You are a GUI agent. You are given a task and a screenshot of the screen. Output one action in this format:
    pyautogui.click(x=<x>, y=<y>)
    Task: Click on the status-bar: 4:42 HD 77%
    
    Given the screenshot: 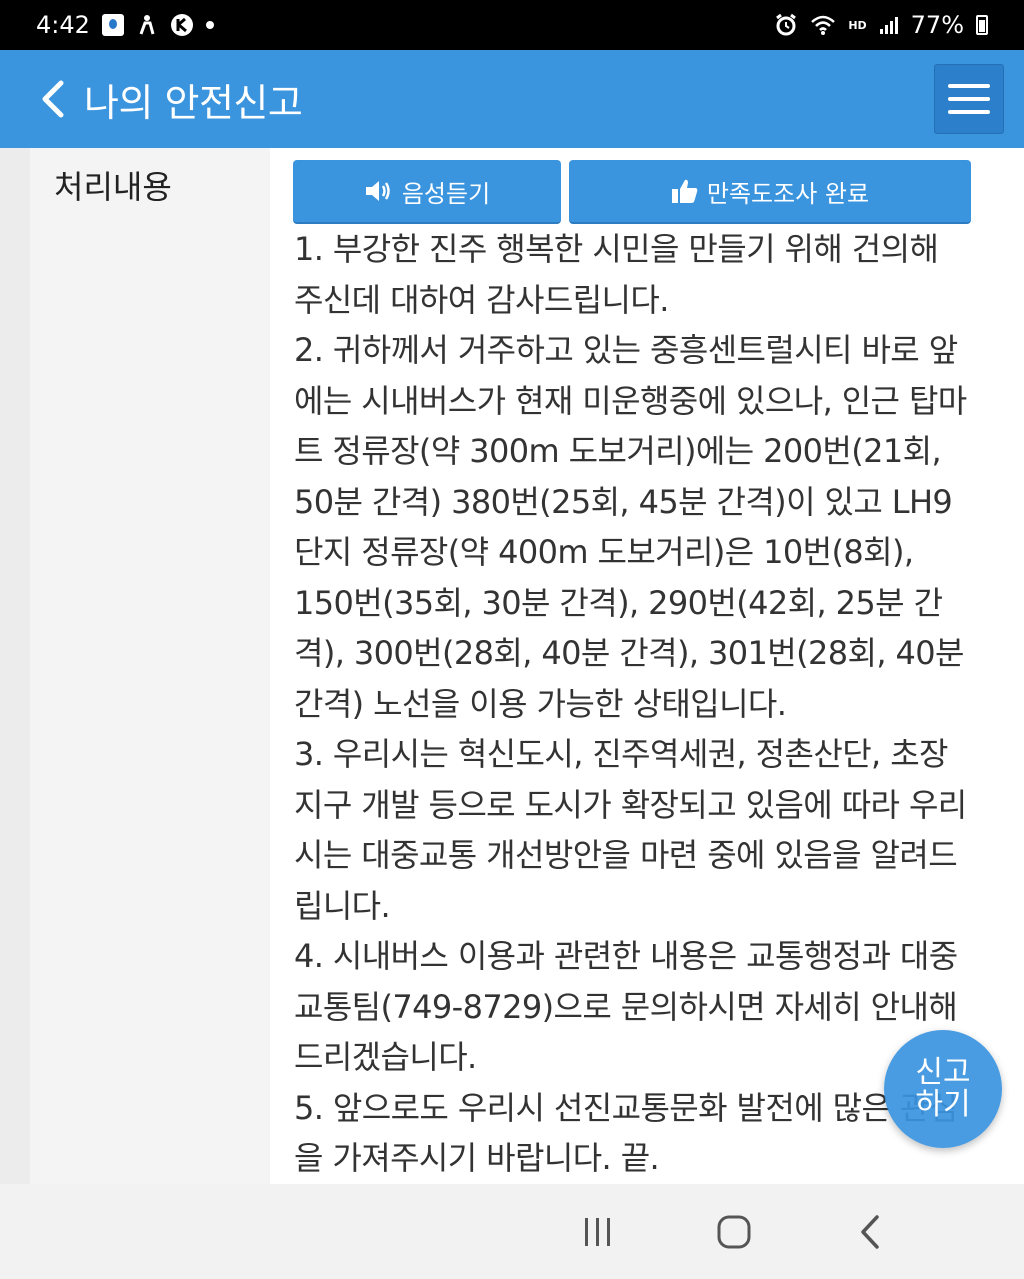 What is the action you would take?
    pyautogui.click(x=512, y=25)
    